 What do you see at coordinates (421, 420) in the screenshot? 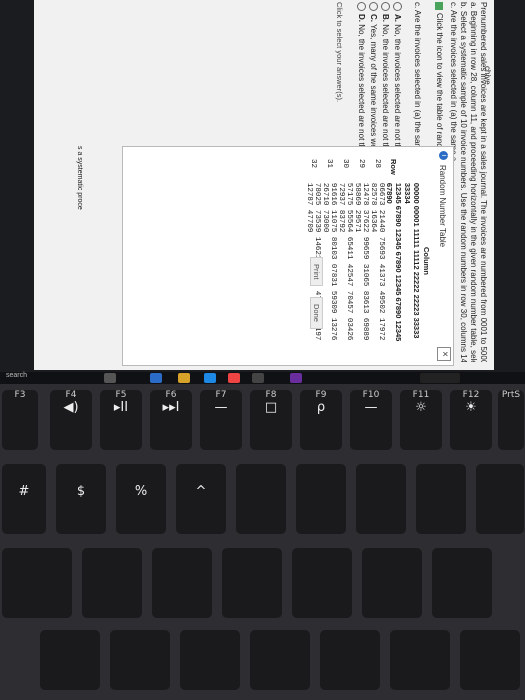
I see `key-f11: F11 ☼` at bounding box center [421, 420].